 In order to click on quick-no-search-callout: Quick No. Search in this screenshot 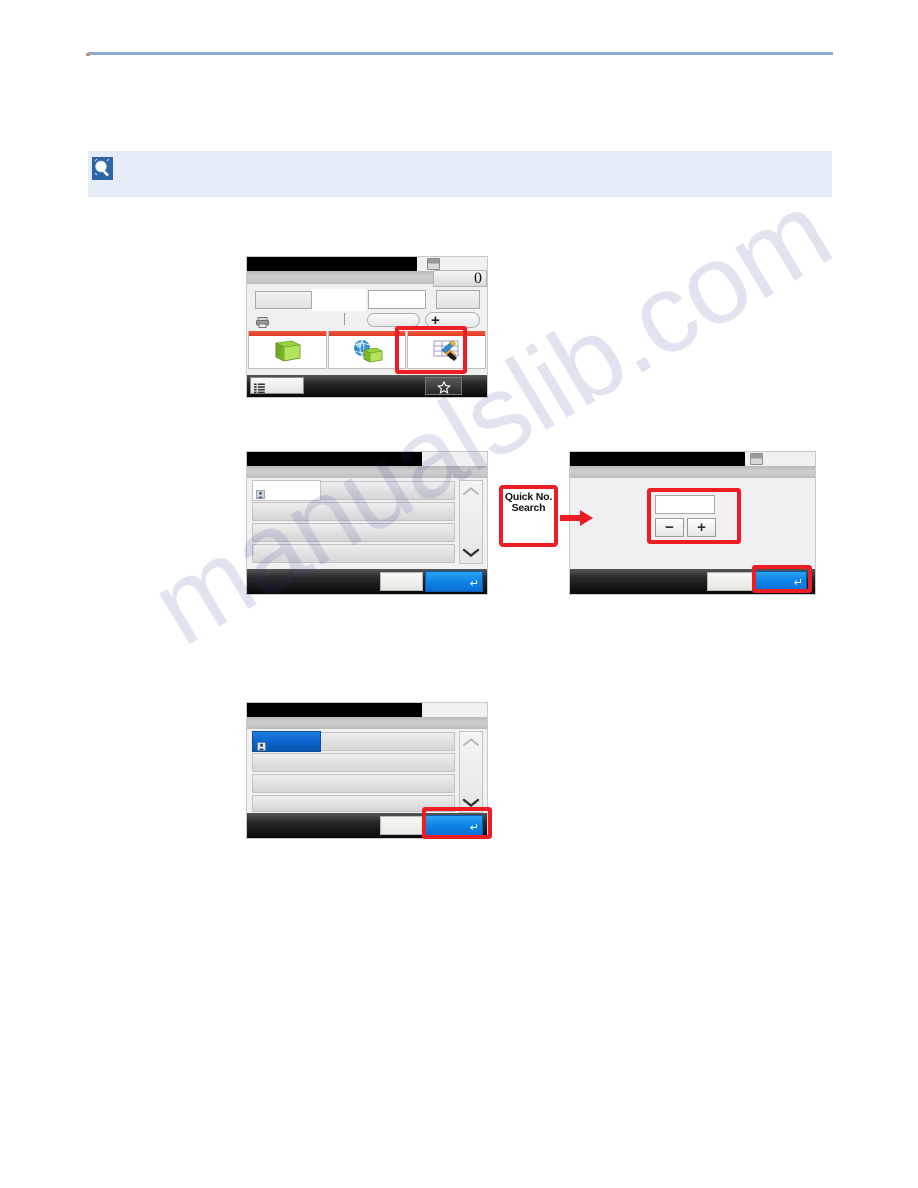, I will do `click(528, 516)`.